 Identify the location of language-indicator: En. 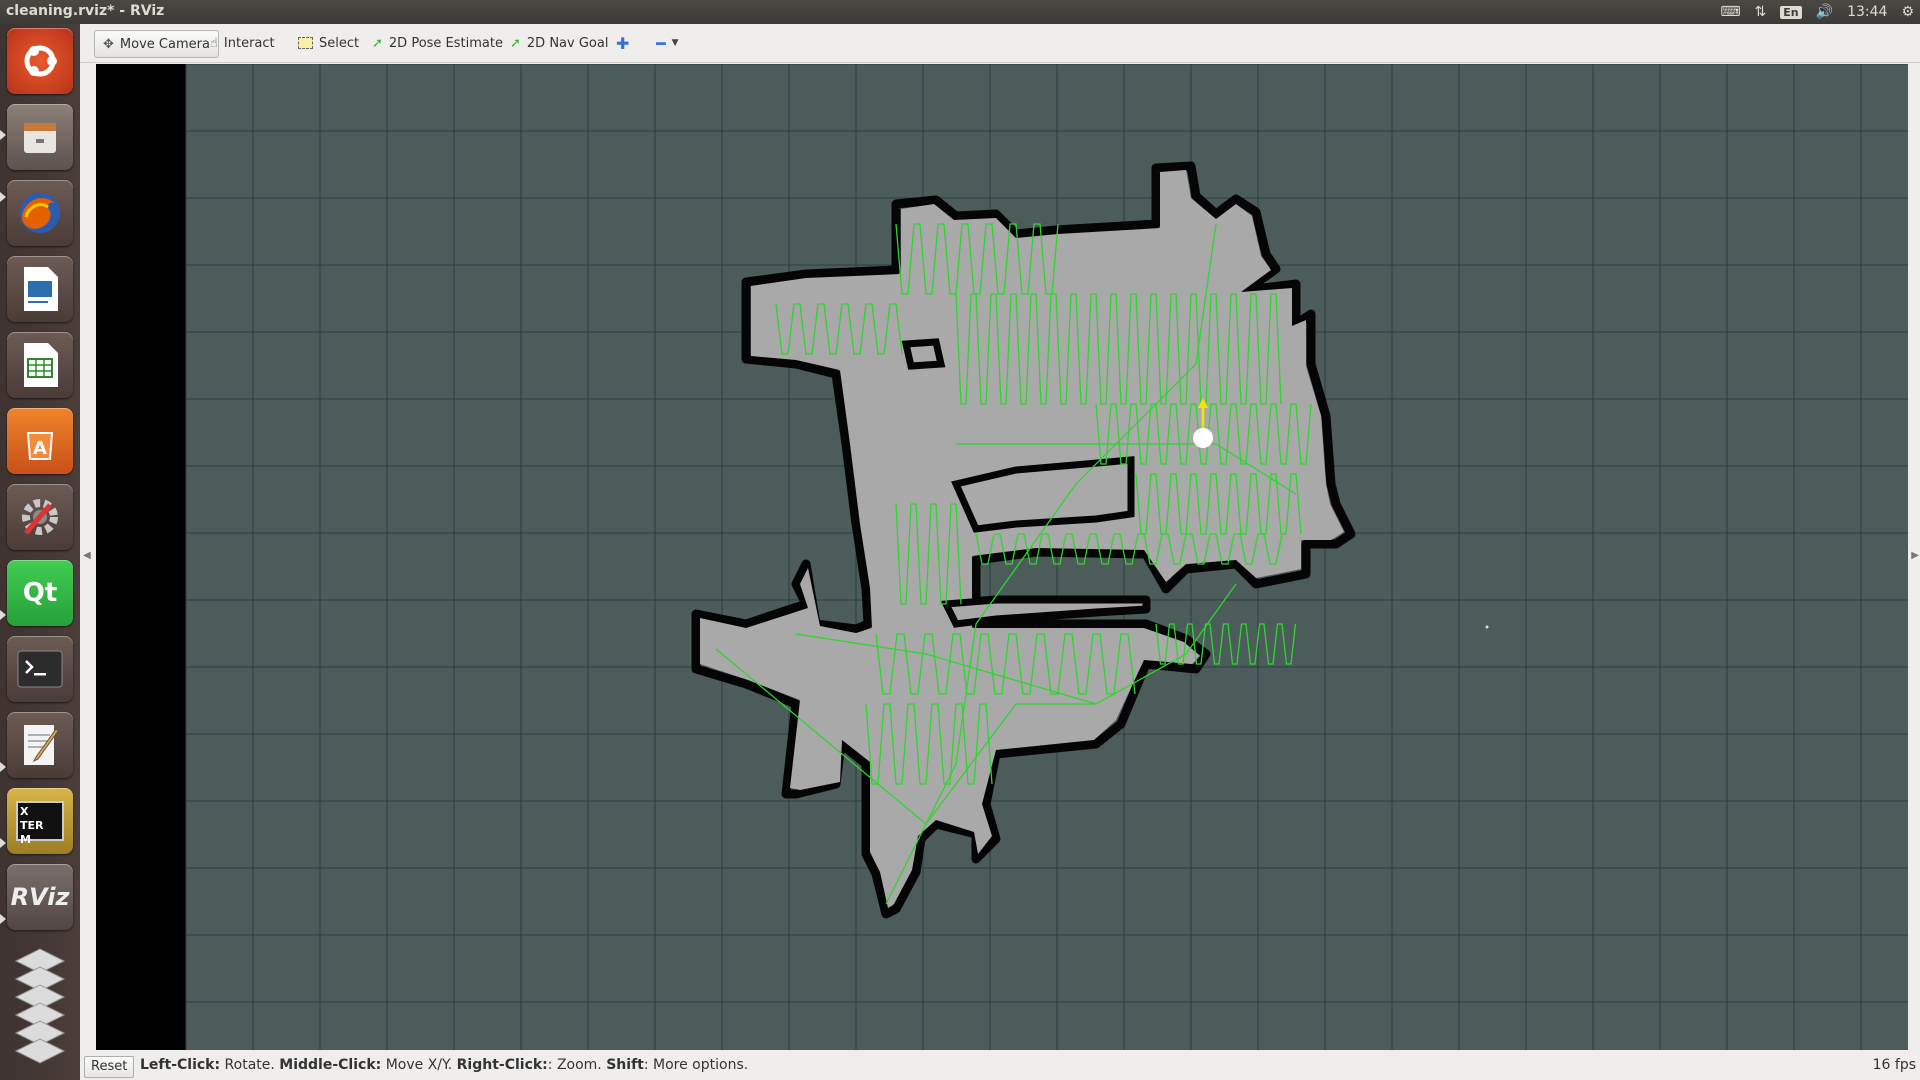
(1791, 12).